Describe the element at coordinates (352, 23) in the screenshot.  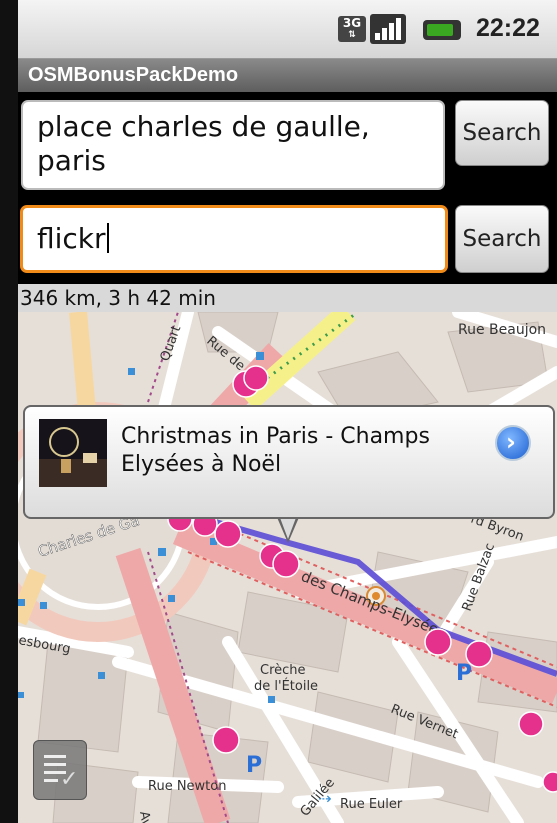
I see `network-label: 3G` at that location.